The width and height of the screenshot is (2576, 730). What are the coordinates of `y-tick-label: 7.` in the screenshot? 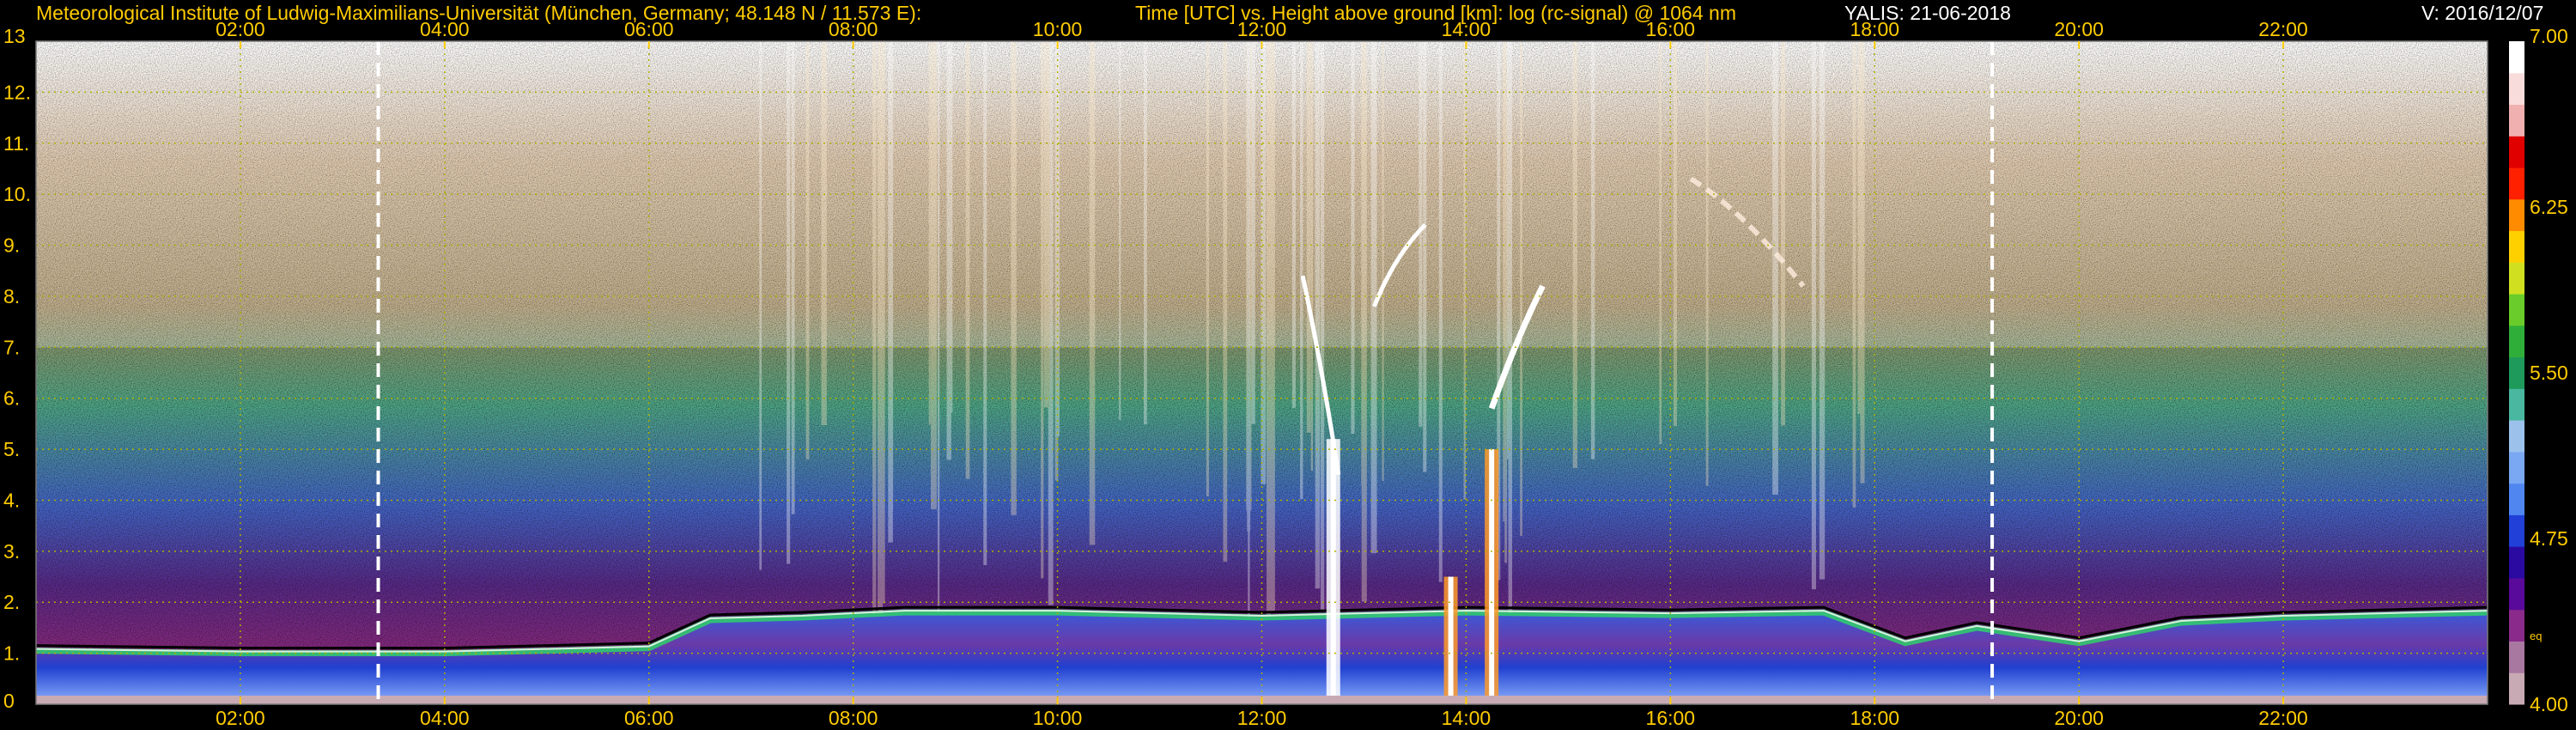 It's located at (11, 347).